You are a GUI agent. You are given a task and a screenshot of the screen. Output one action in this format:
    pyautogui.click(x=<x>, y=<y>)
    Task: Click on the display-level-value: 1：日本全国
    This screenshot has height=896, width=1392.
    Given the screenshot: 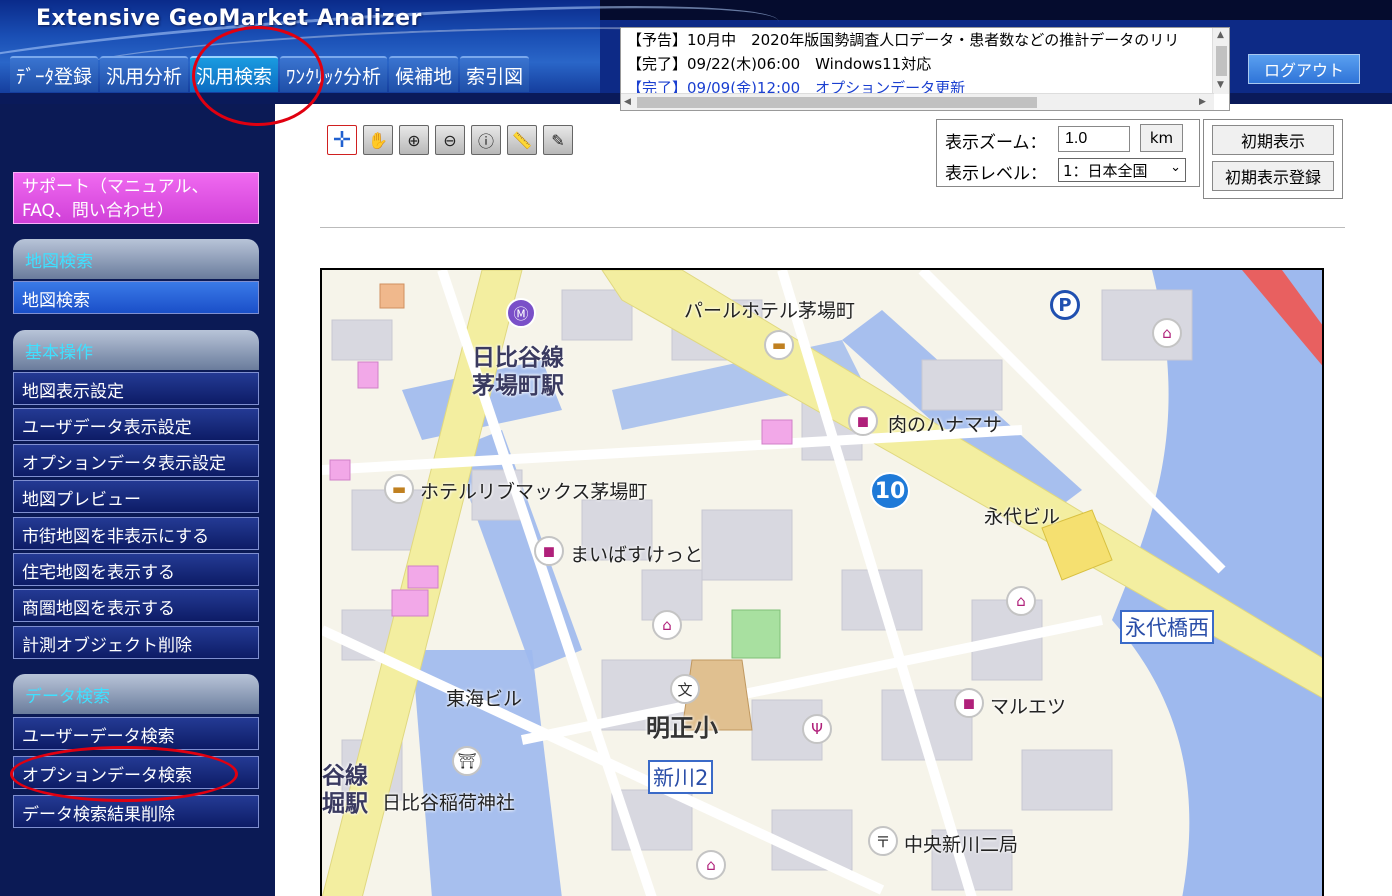 What is the action you would take?
    pyautogui.click(x=1105, y=171)
    